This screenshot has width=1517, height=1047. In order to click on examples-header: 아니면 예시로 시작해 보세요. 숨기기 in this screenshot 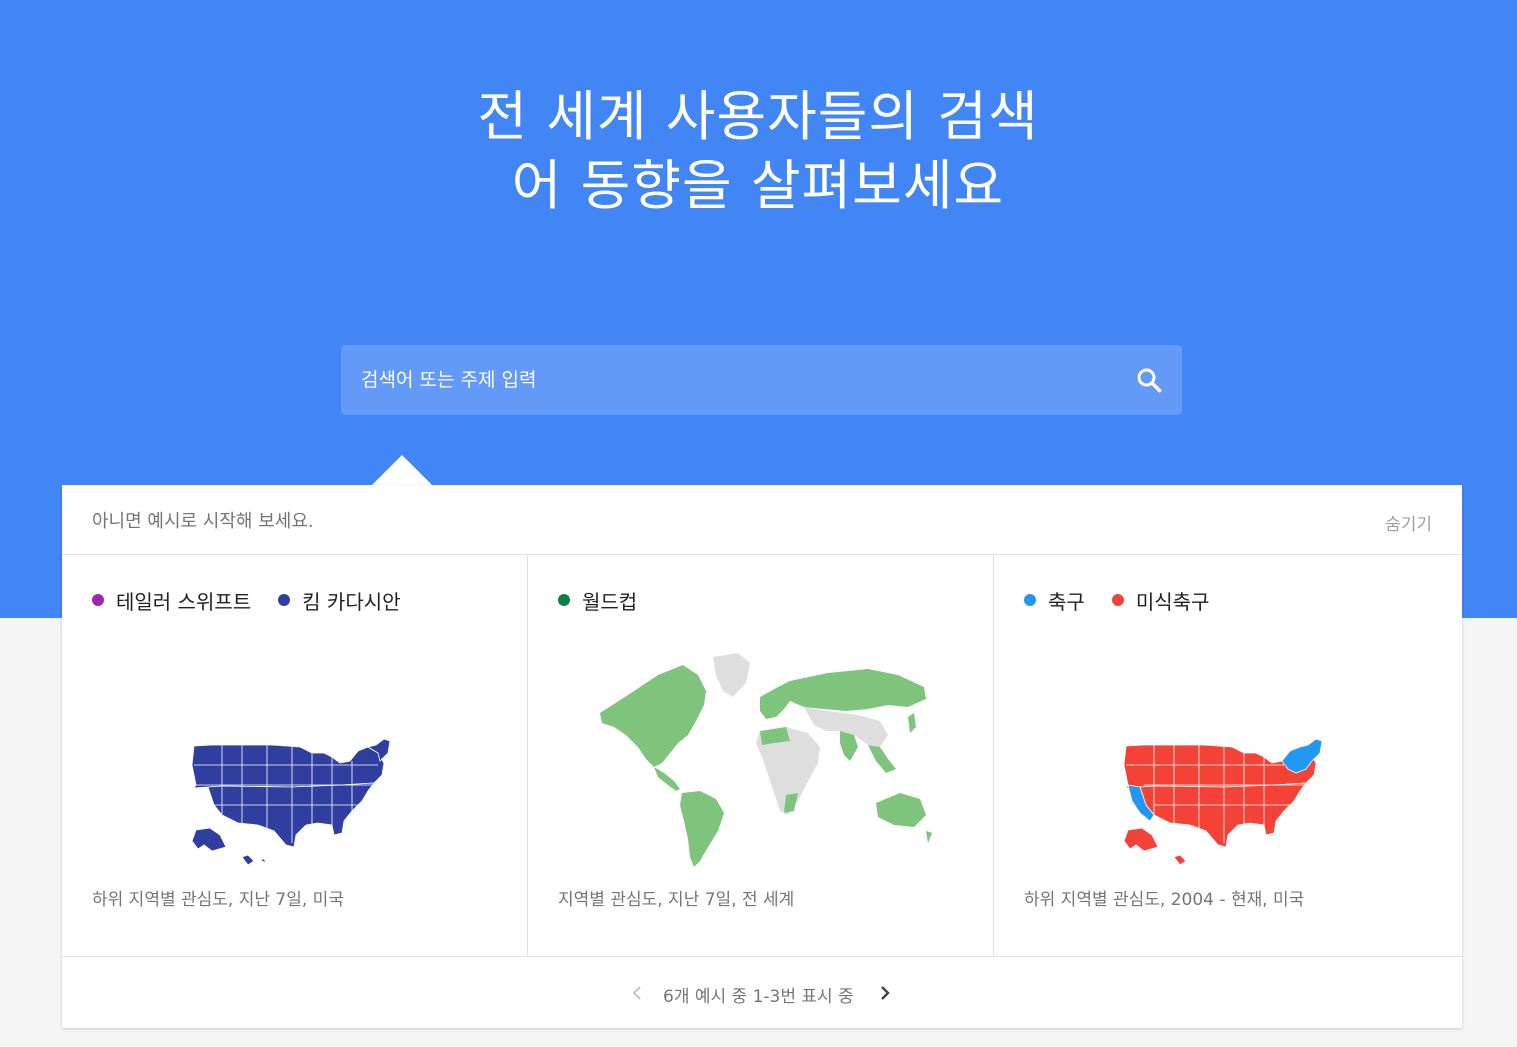, I will do `click(762, 520)`.